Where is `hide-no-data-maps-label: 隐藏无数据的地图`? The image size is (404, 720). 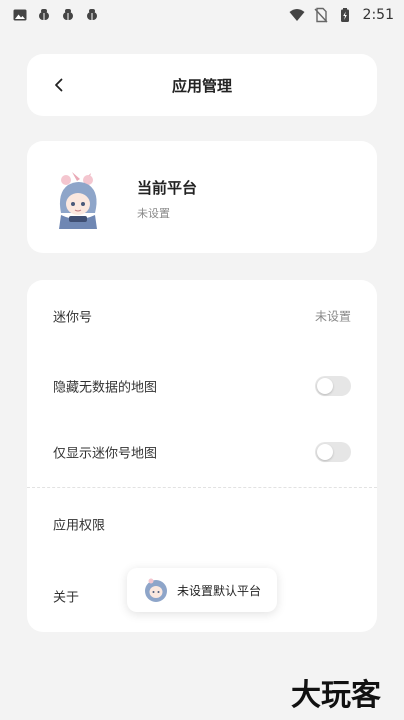 hide-no-data-maps-label: 隐藏无数据的地图 is located at coordinates (105, 388).